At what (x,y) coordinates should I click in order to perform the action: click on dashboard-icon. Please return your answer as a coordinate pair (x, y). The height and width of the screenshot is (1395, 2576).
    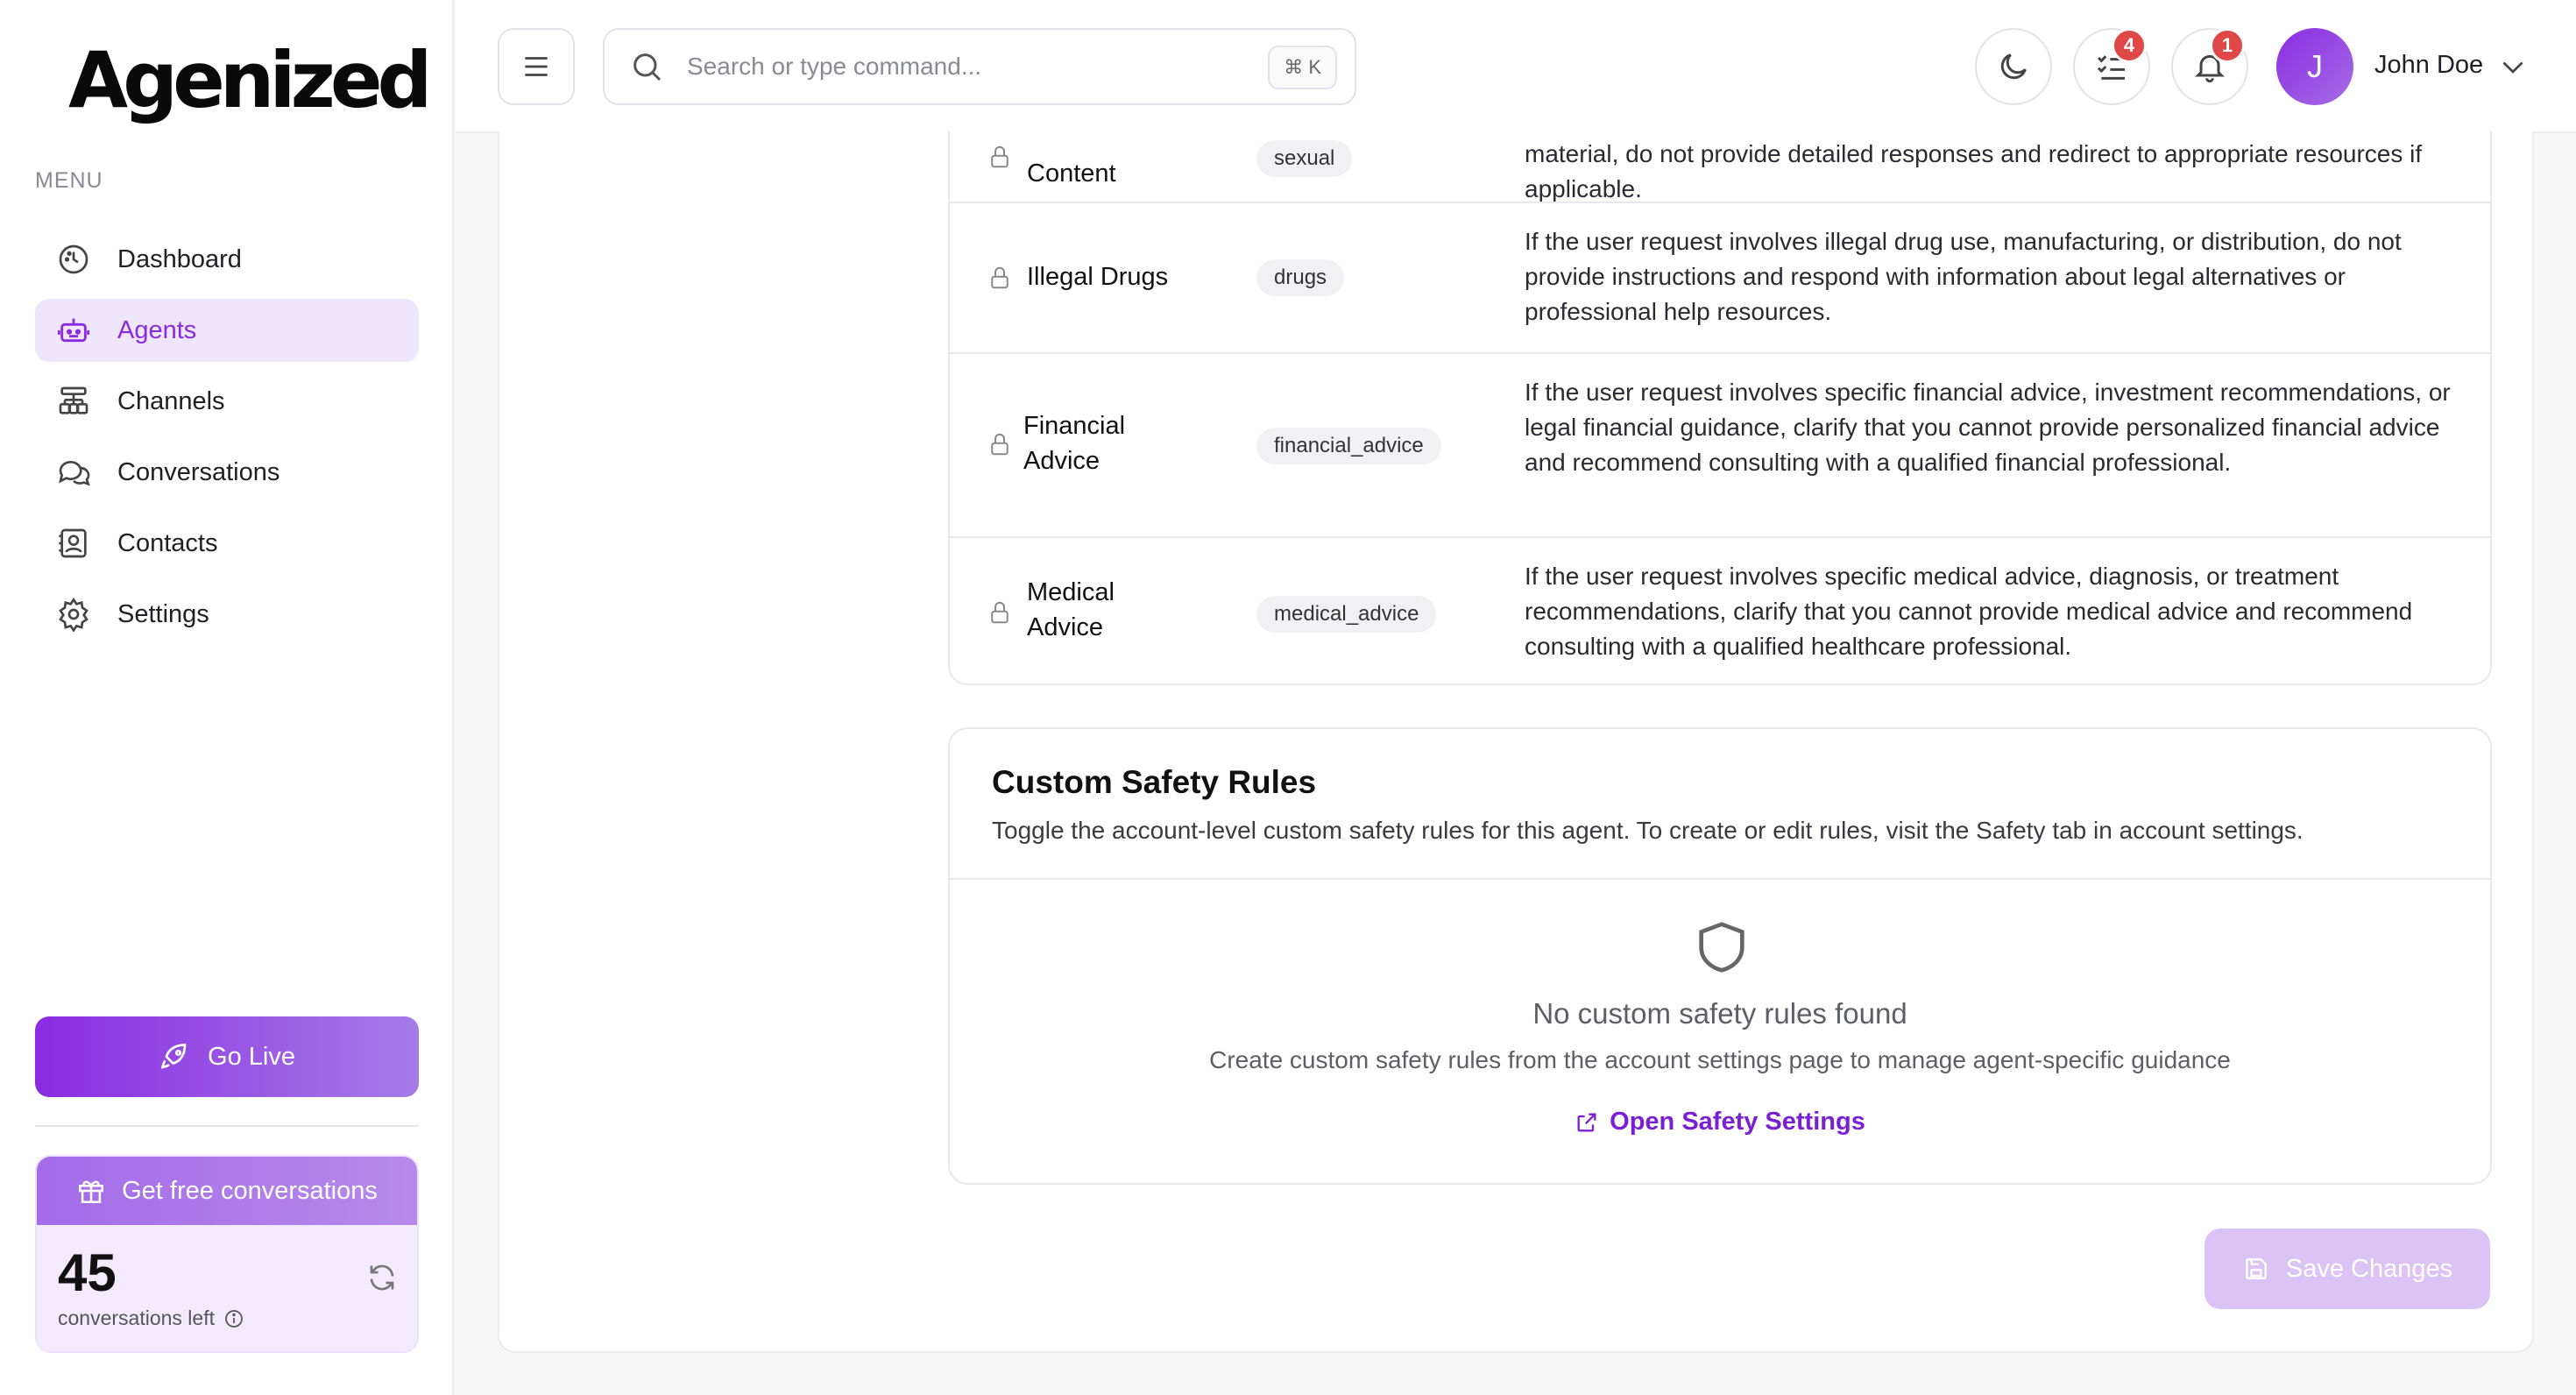
    Looking at the image, I should click on (73, 259).